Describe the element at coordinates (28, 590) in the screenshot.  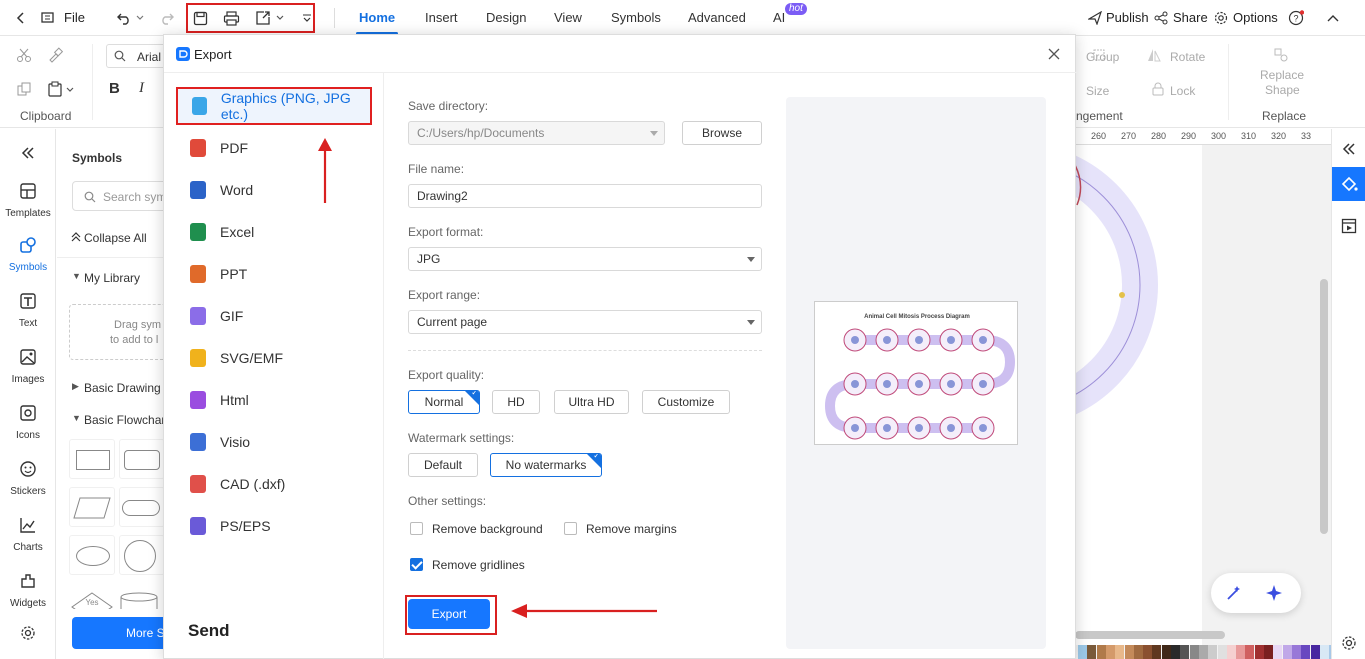
I see `sidebar-item-widgets: Widgets` at that location.